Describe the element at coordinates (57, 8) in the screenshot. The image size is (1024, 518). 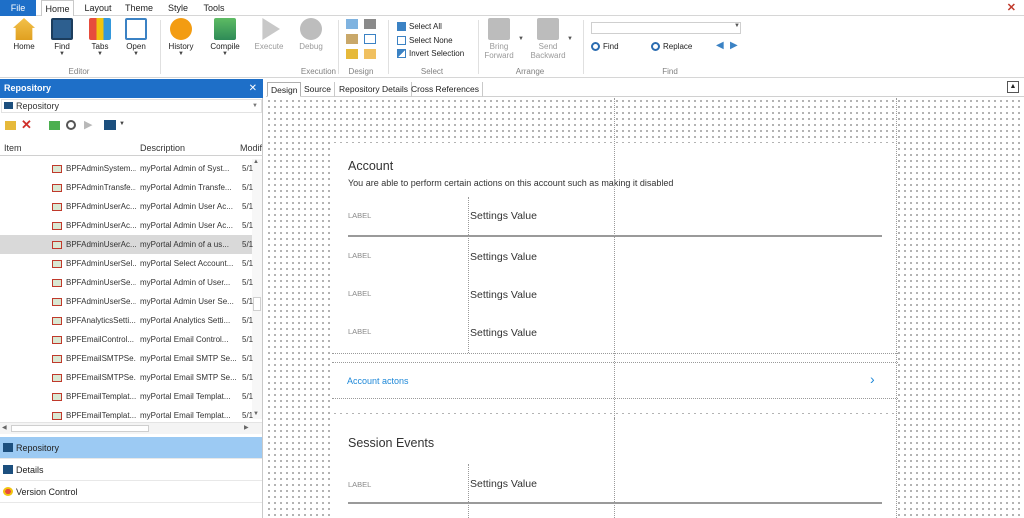
I see `menu-tab-home: Home` at that location.